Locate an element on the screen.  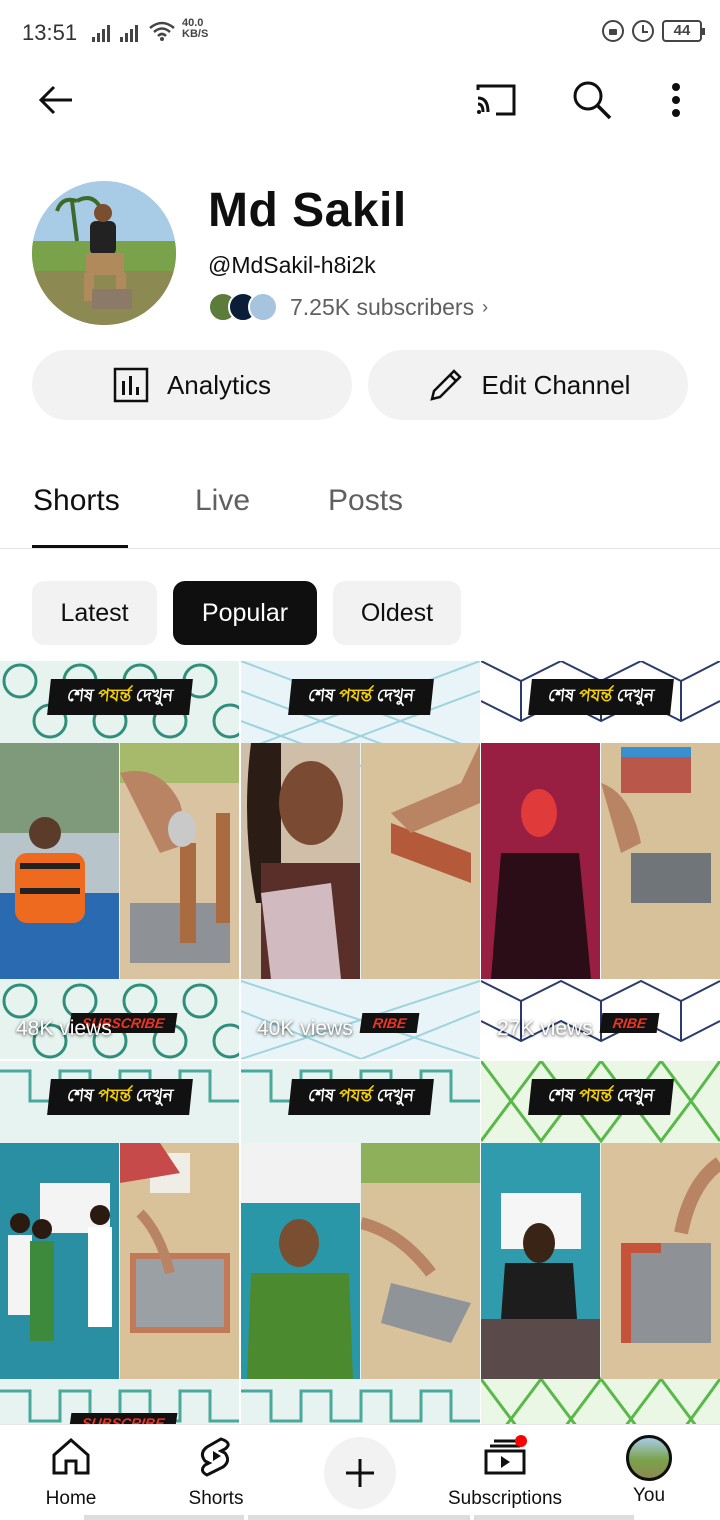
lock-rotation-icon is located at coordinates (613, 31).